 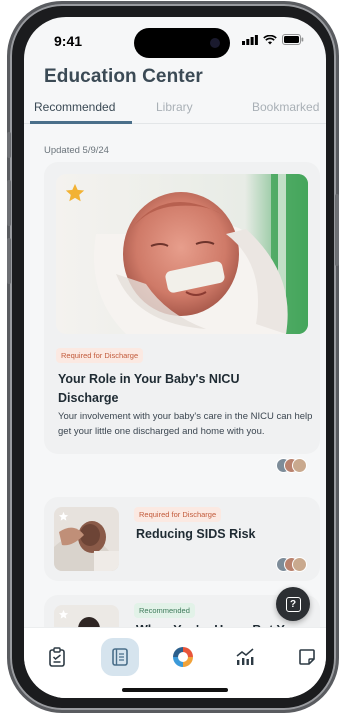 I want to click on volume-down-button, so click(x=9, y=261).